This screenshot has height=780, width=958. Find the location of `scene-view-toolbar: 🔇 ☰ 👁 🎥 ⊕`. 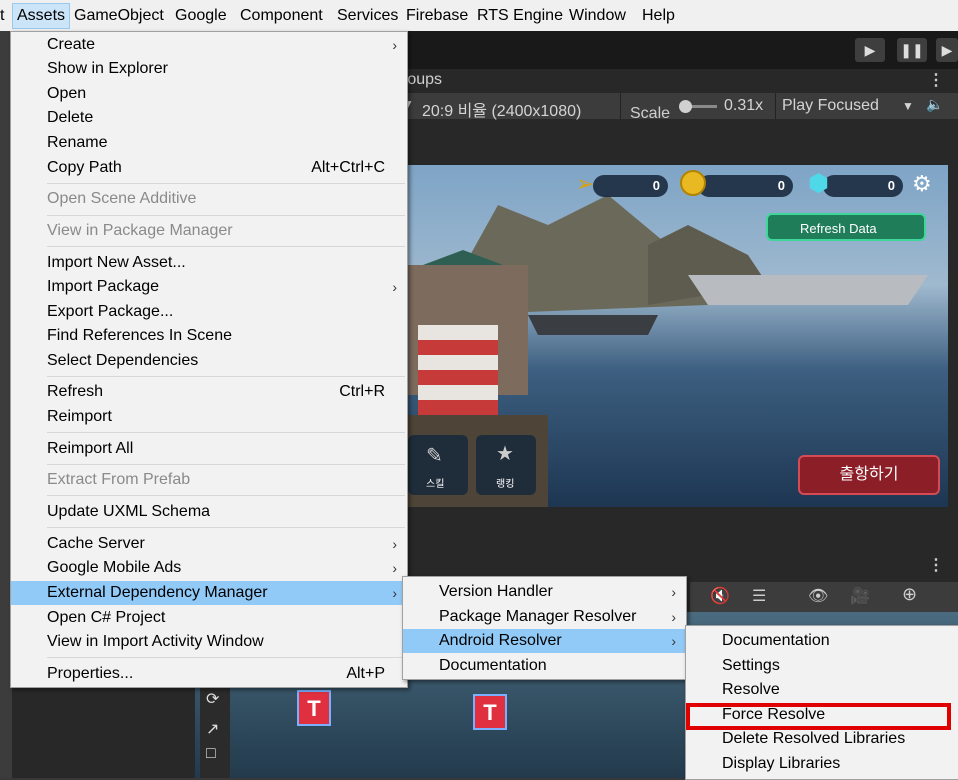

scene-view-toolbar: 🔇 ☰ 👁 🎥 ⊕ is located at coordinates (824, 597).